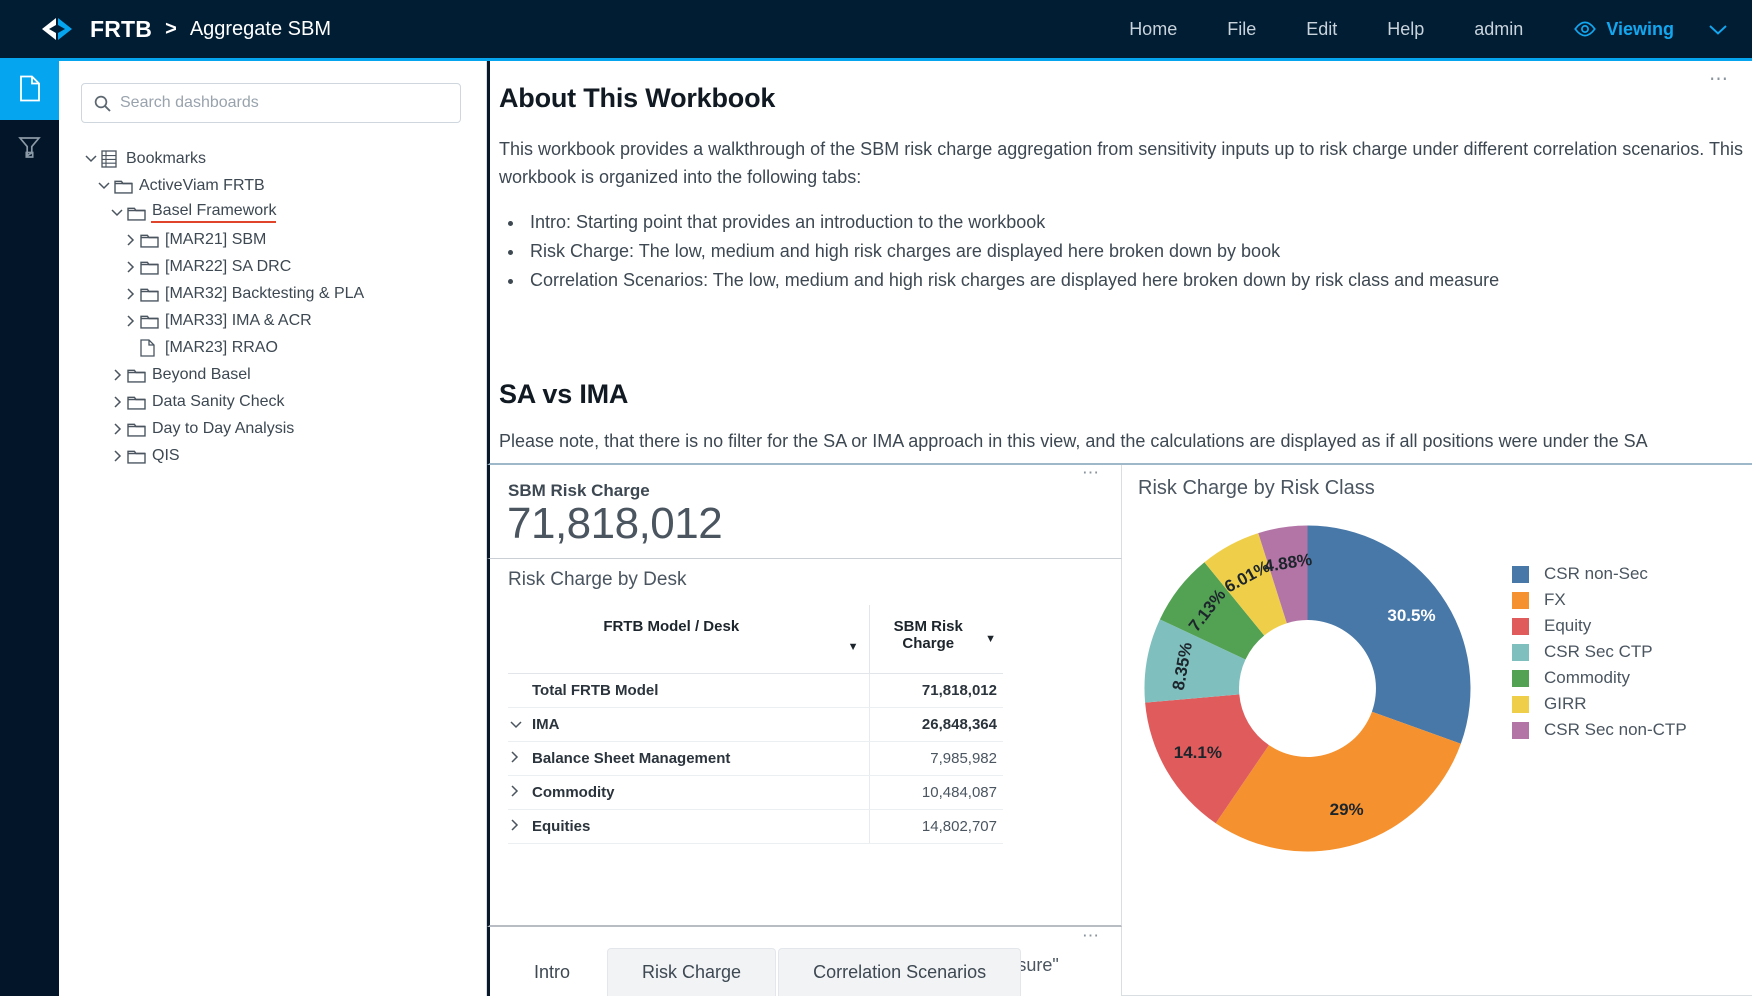 Image resolution: width=1752 pixels, height=996 pixels. Describe the element at coordinates (1587, 677) in the screenshot. I see `legend-label: Commodity` at that location.